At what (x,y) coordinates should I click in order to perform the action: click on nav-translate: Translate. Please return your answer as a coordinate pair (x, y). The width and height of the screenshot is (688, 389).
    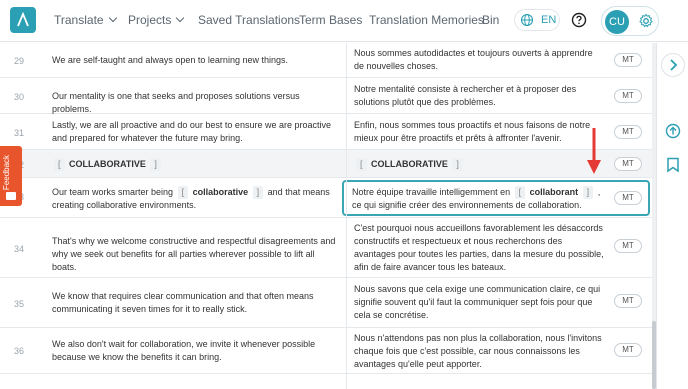
    Looking at the image, I should click on (85, 20).